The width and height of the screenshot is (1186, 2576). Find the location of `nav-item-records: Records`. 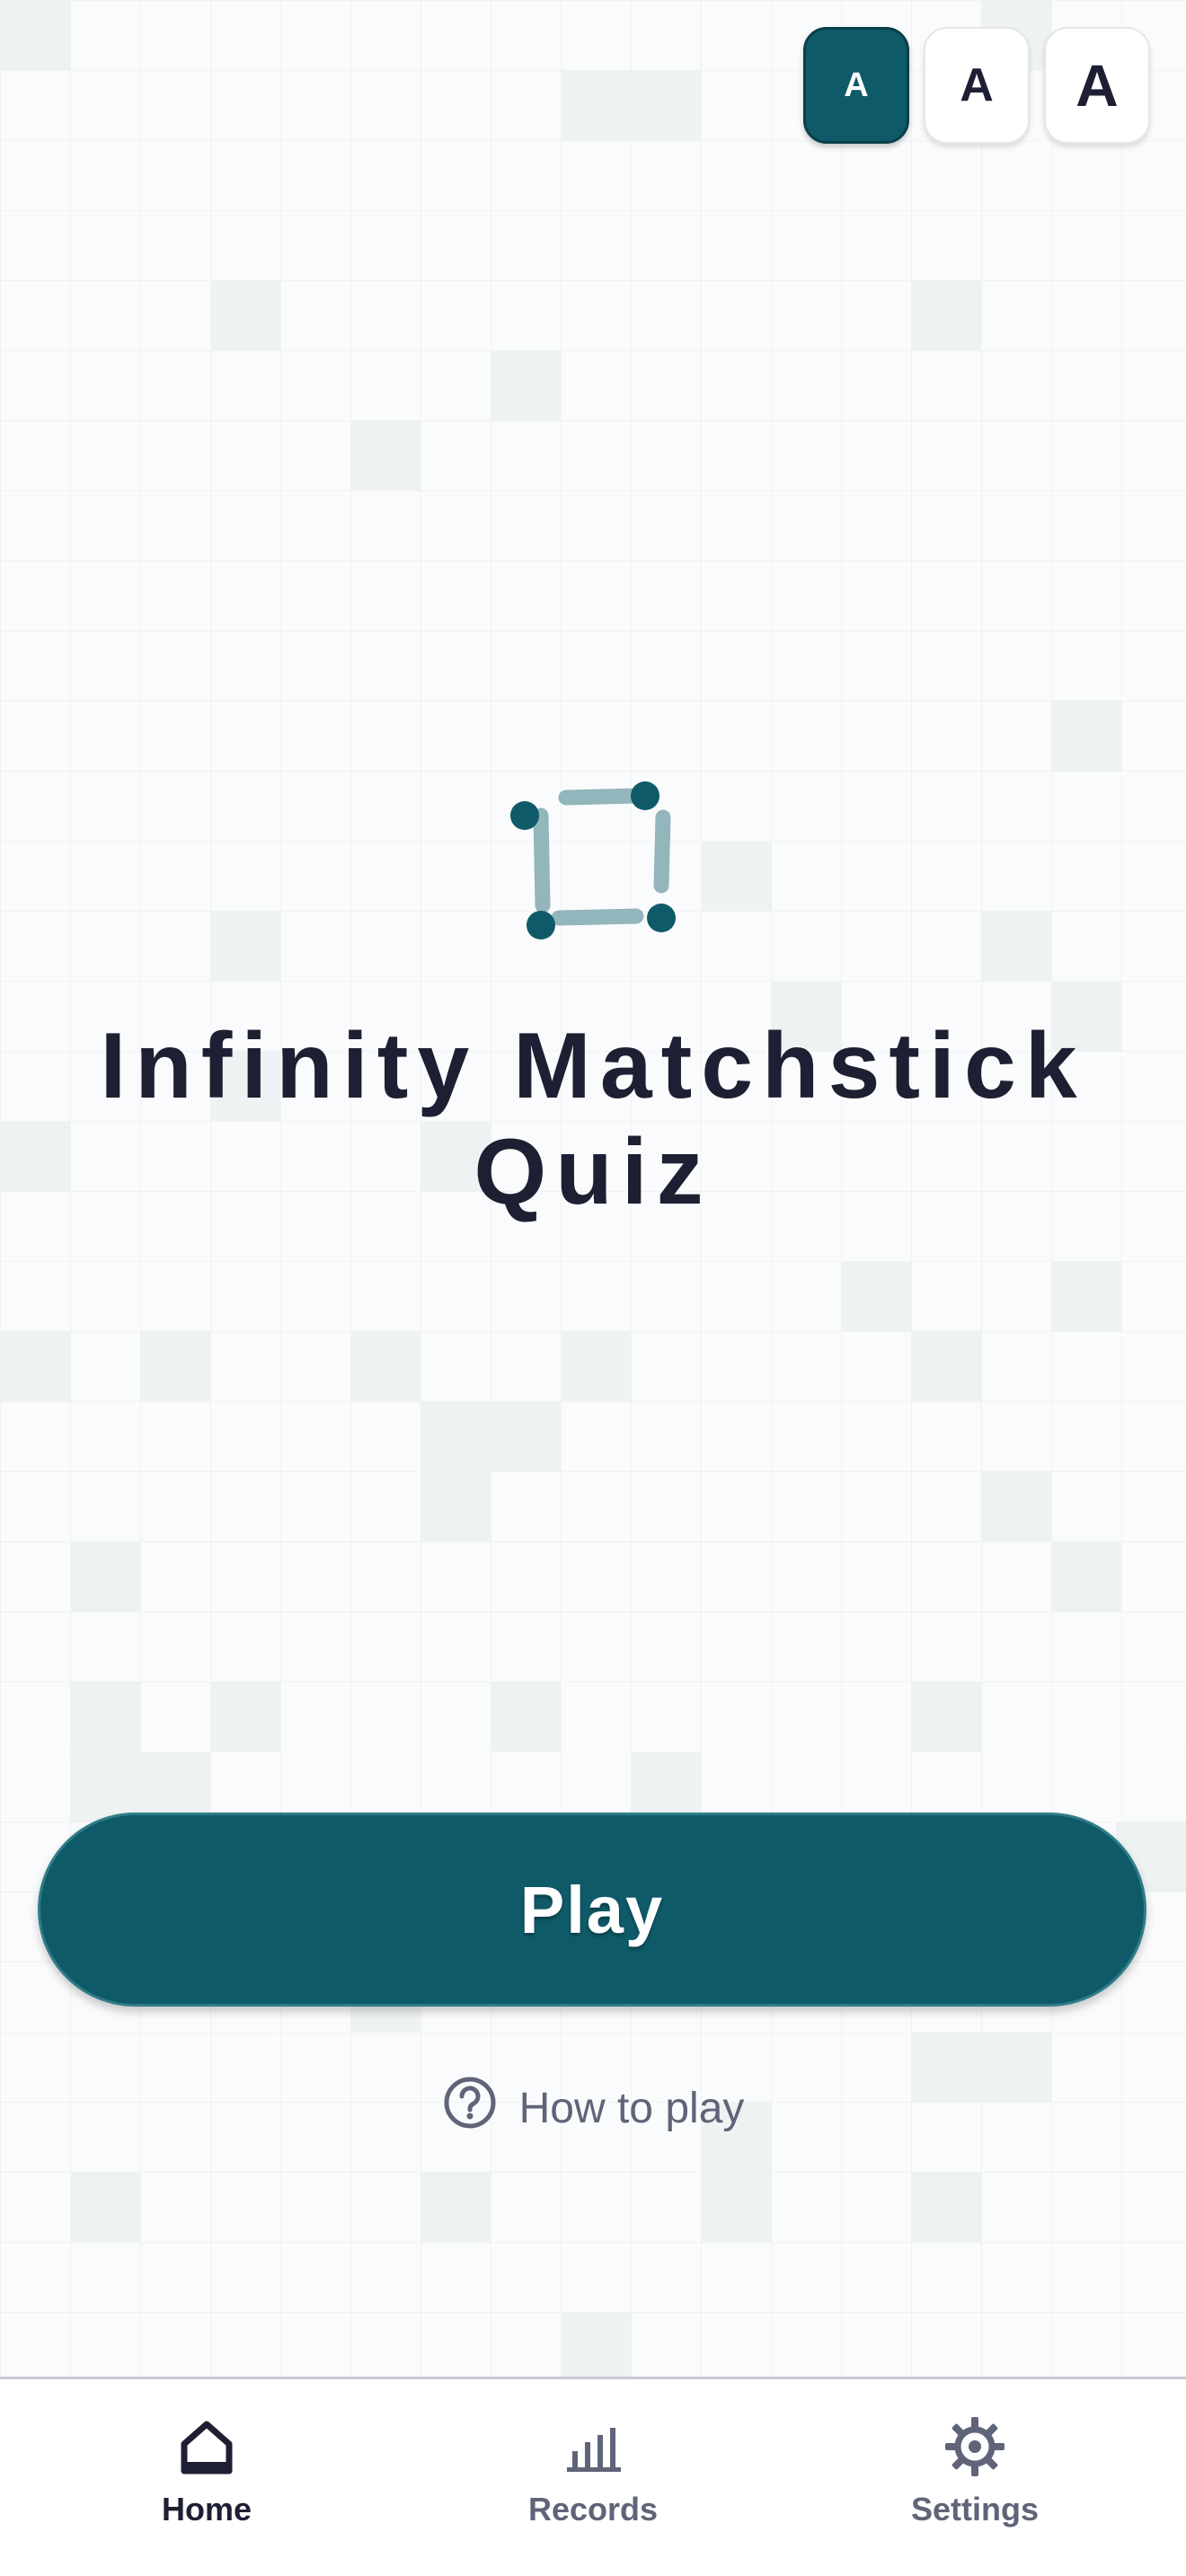

nav-item-records: Records is located at coordinates (593, 2471).